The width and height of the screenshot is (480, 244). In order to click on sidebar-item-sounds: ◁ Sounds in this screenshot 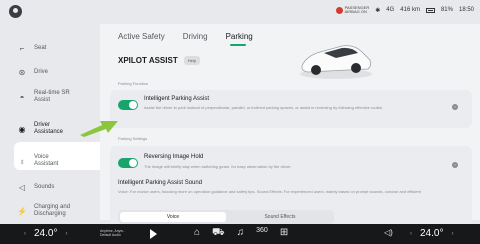, I will do `click(36, 187)`.